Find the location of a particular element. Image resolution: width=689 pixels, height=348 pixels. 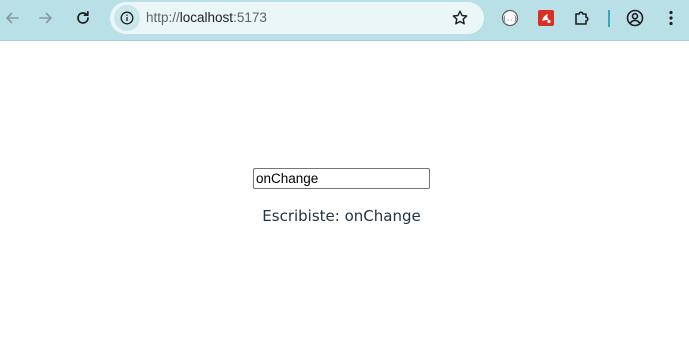

url-scheme: http:// is located at coordinates (163, 17).